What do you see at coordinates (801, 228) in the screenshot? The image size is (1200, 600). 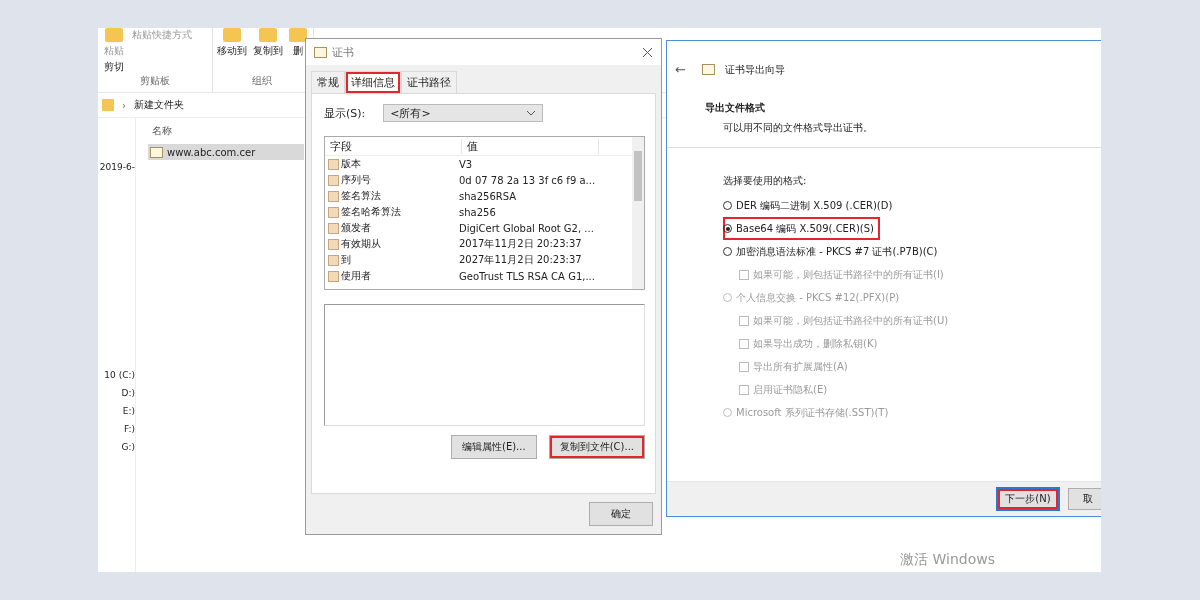 I see `radio-option: Base64 编码 X.509(.CER)(S)` at bounding box center [801, 228].